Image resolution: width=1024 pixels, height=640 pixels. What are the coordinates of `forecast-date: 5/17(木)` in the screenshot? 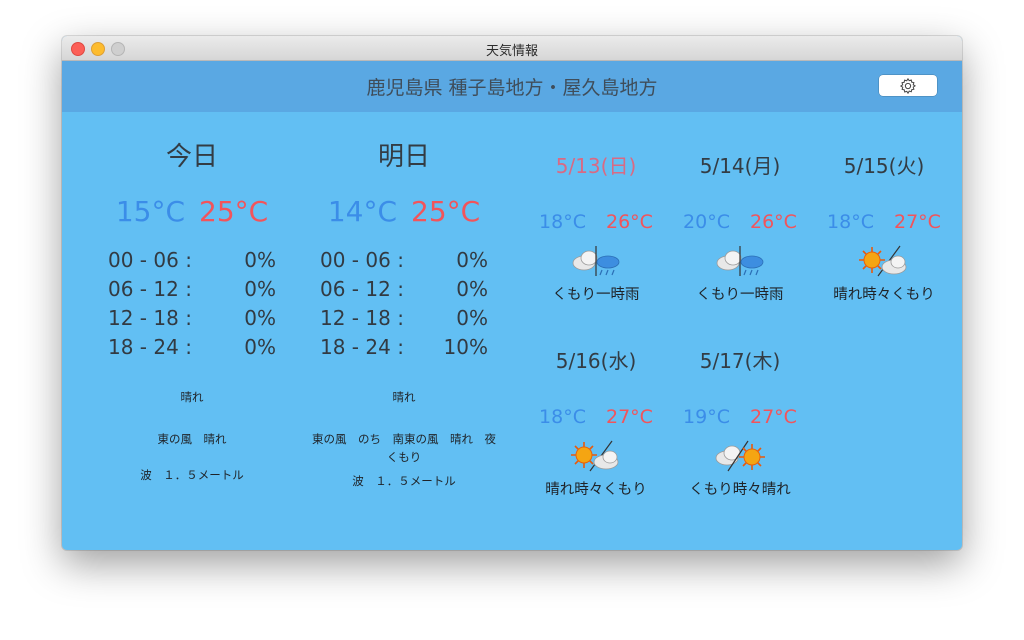 It's located at (740, 361).